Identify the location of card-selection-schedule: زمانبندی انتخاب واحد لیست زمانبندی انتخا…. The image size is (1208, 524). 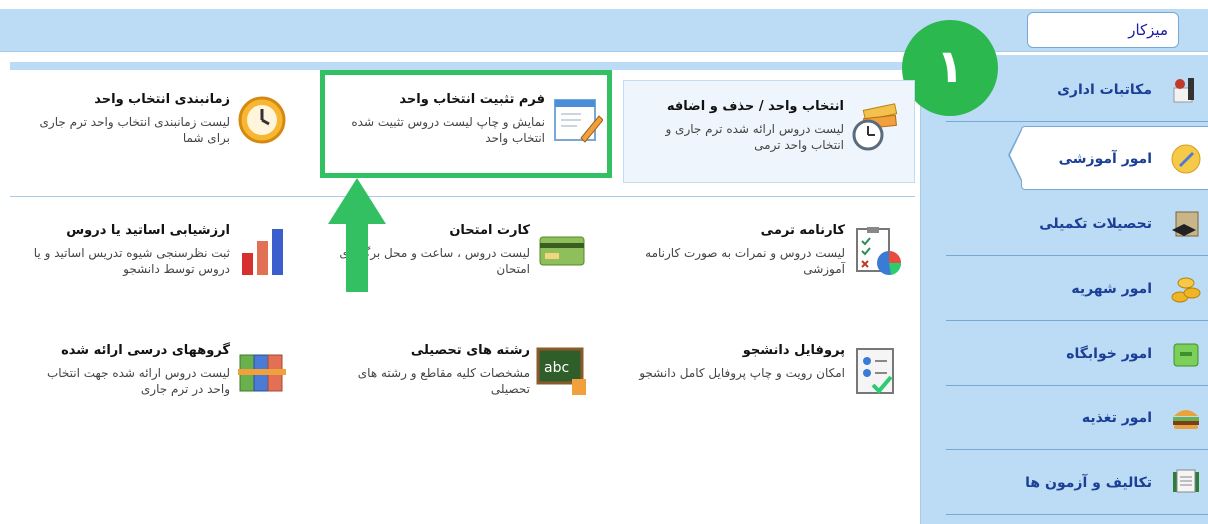
(152, 129).